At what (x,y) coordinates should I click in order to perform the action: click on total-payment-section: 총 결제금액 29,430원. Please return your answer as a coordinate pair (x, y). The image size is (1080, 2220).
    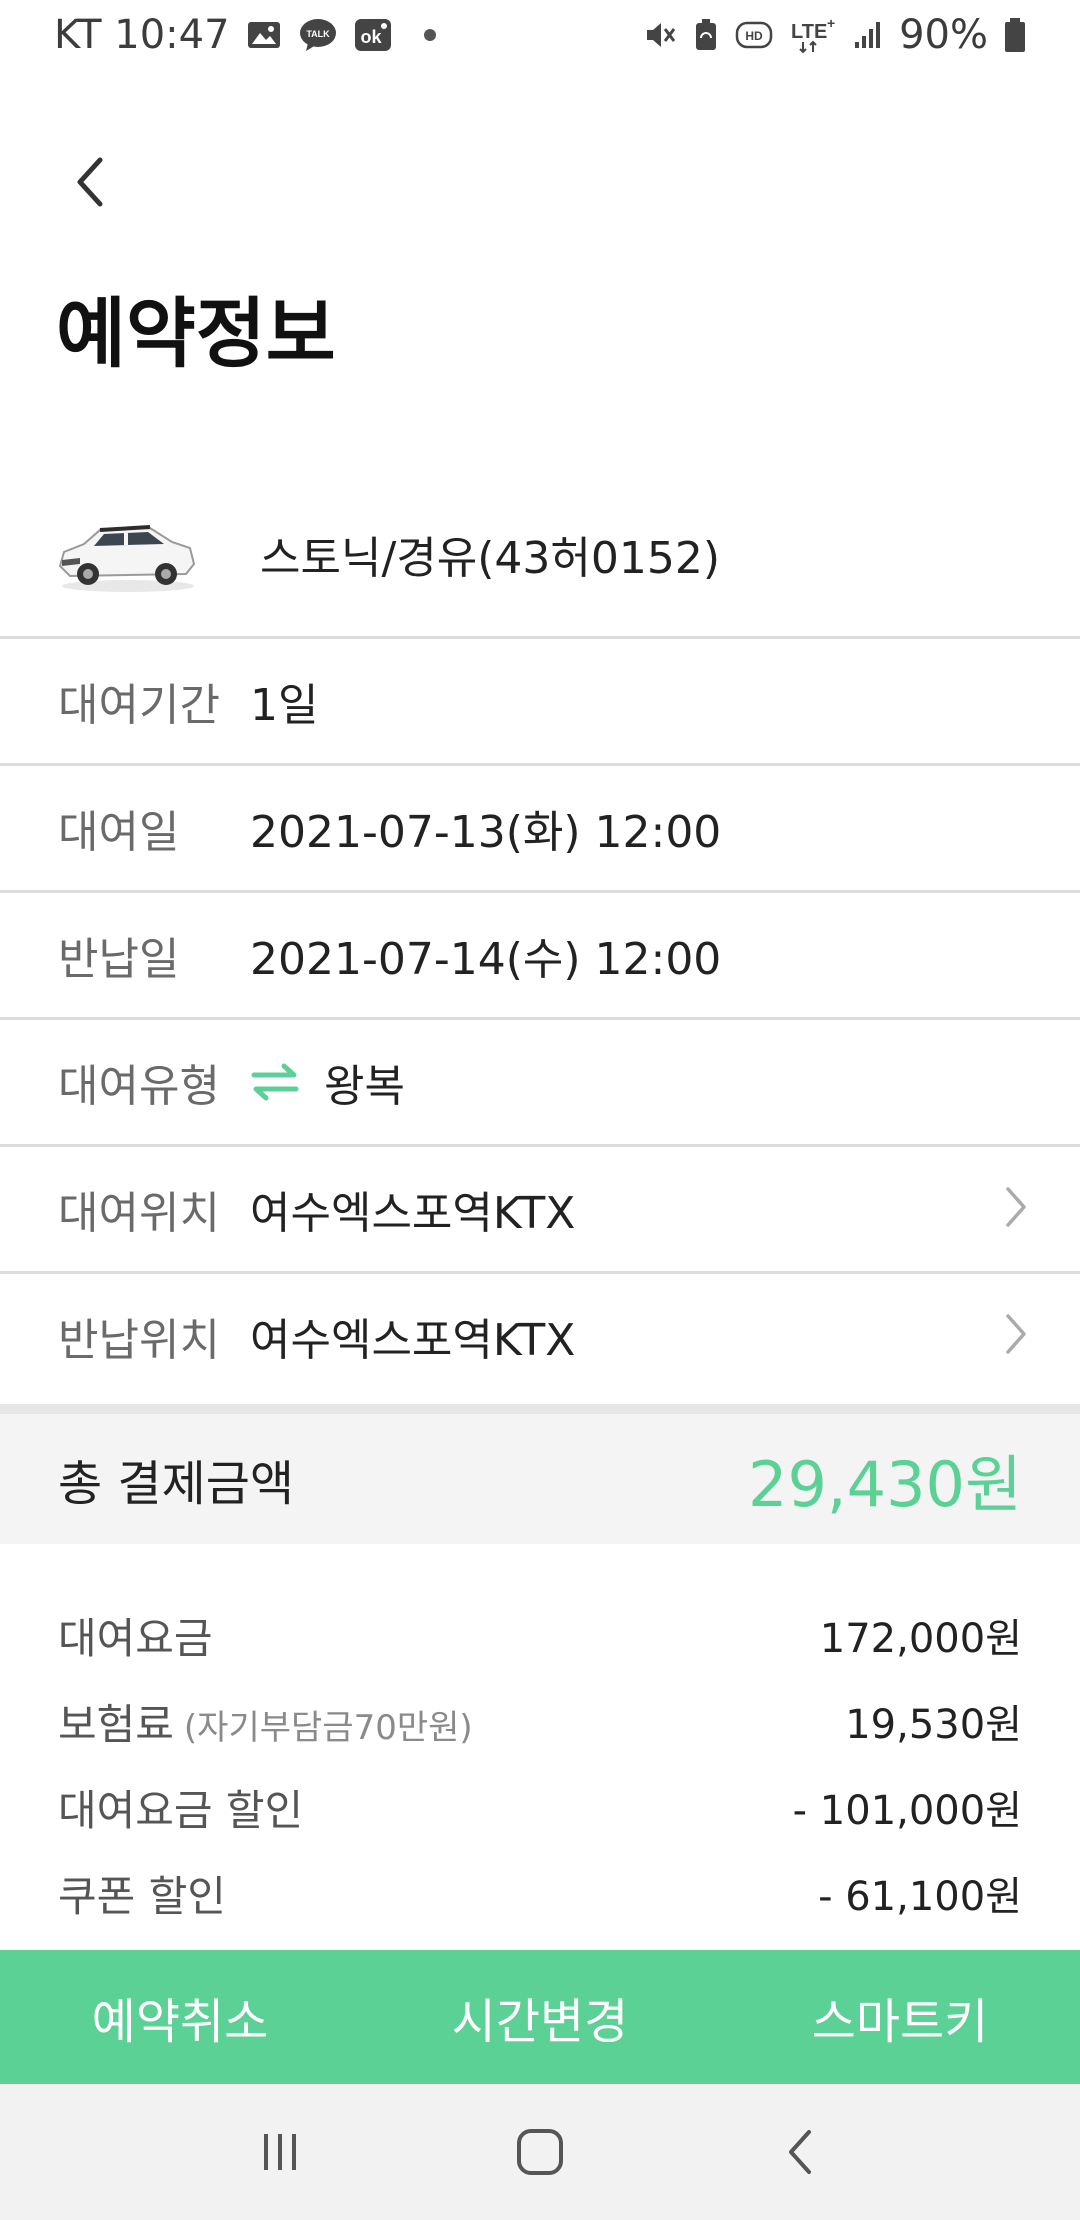
    Looking at the image, I should click on (540, 1474).